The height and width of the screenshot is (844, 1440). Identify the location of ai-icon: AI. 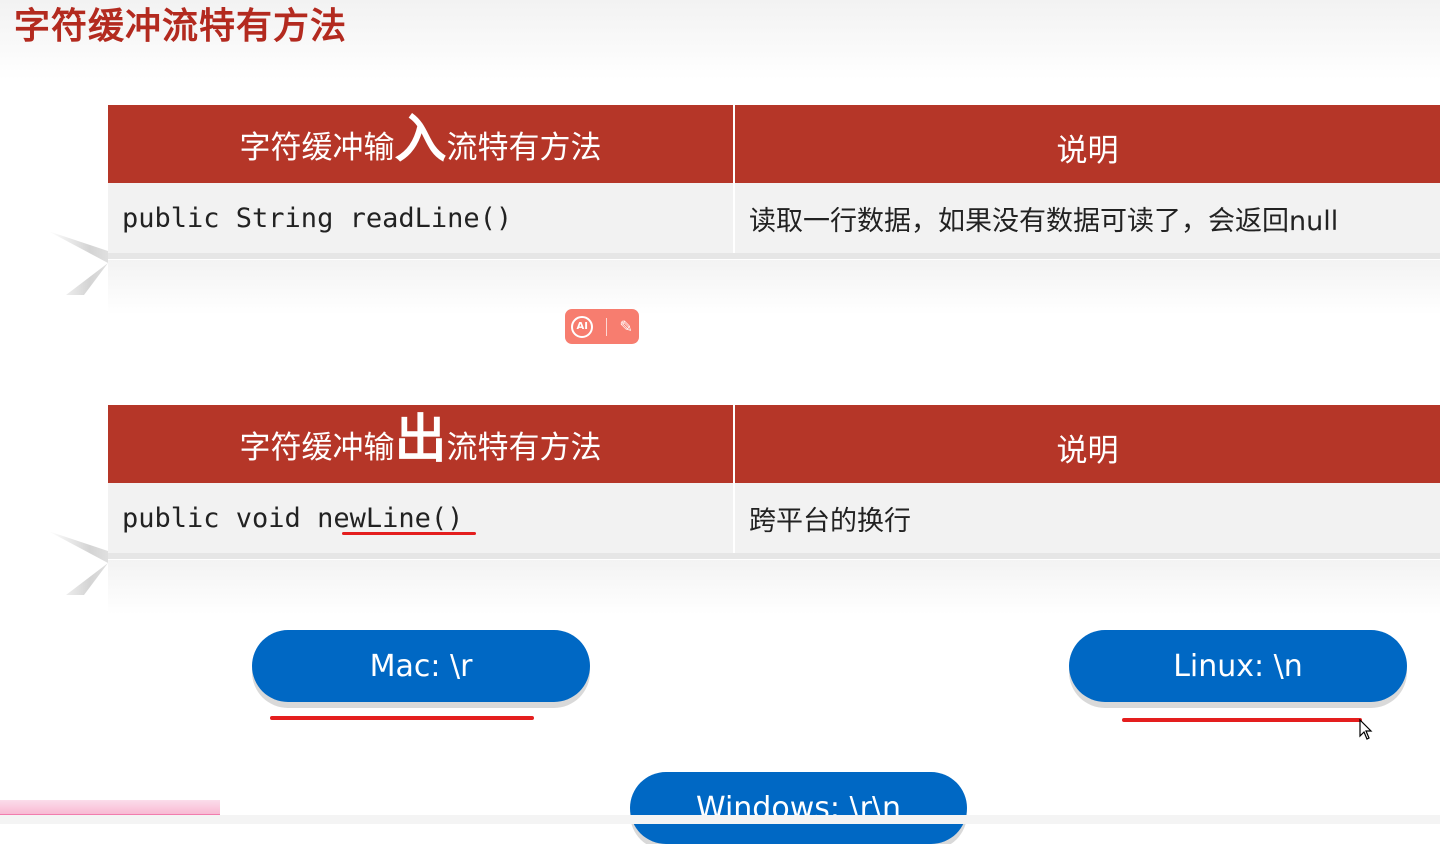
(582, 326).